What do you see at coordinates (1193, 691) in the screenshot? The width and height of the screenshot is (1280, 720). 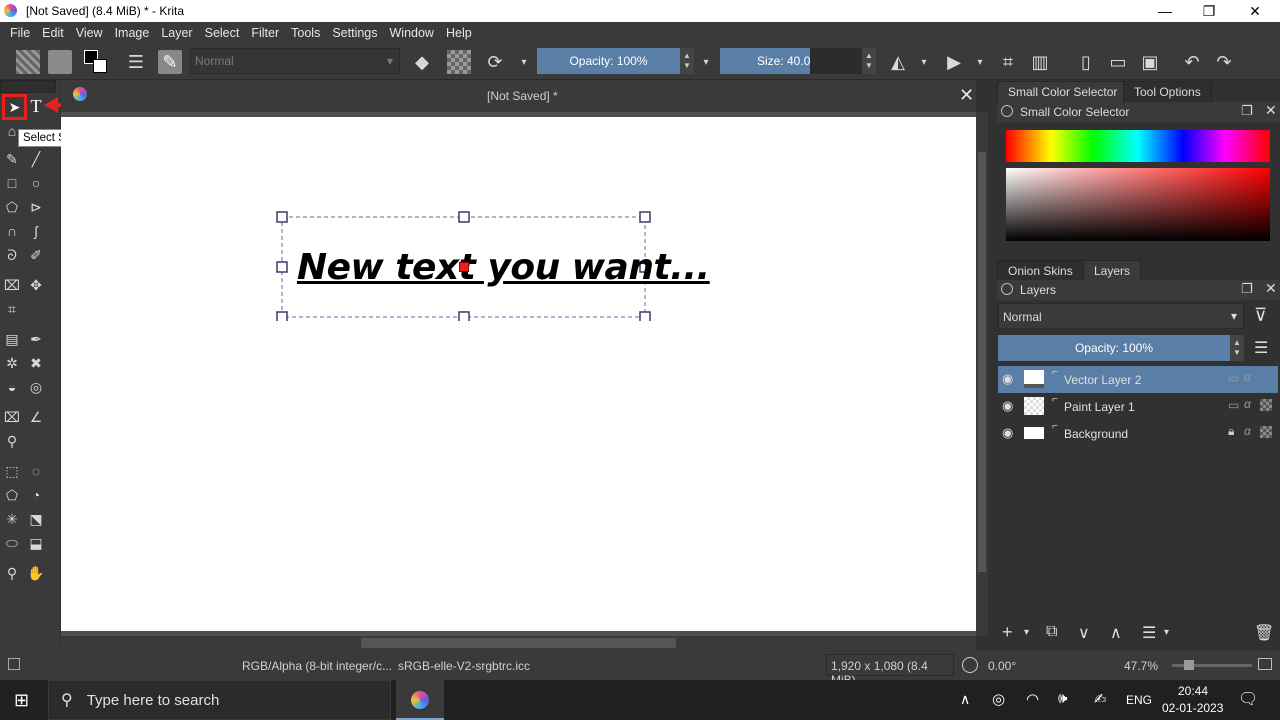 I see `clock-time: 20:44` at bounding box center [1193, 691].